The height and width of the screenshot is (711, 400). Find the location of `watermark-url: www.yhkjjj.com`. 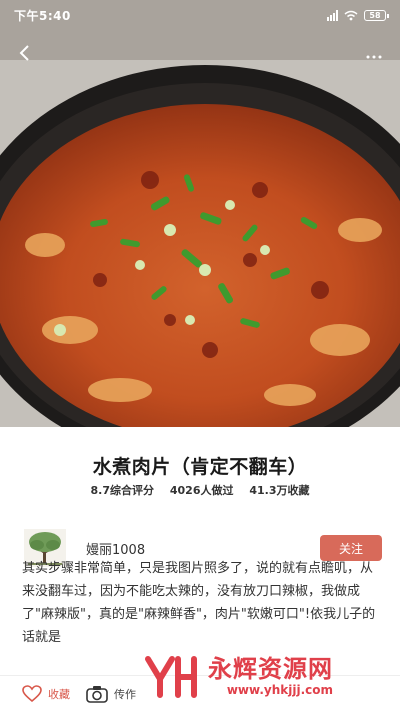

watermark-url: www.yhkjjj.com is located at coordinates (279, 689).